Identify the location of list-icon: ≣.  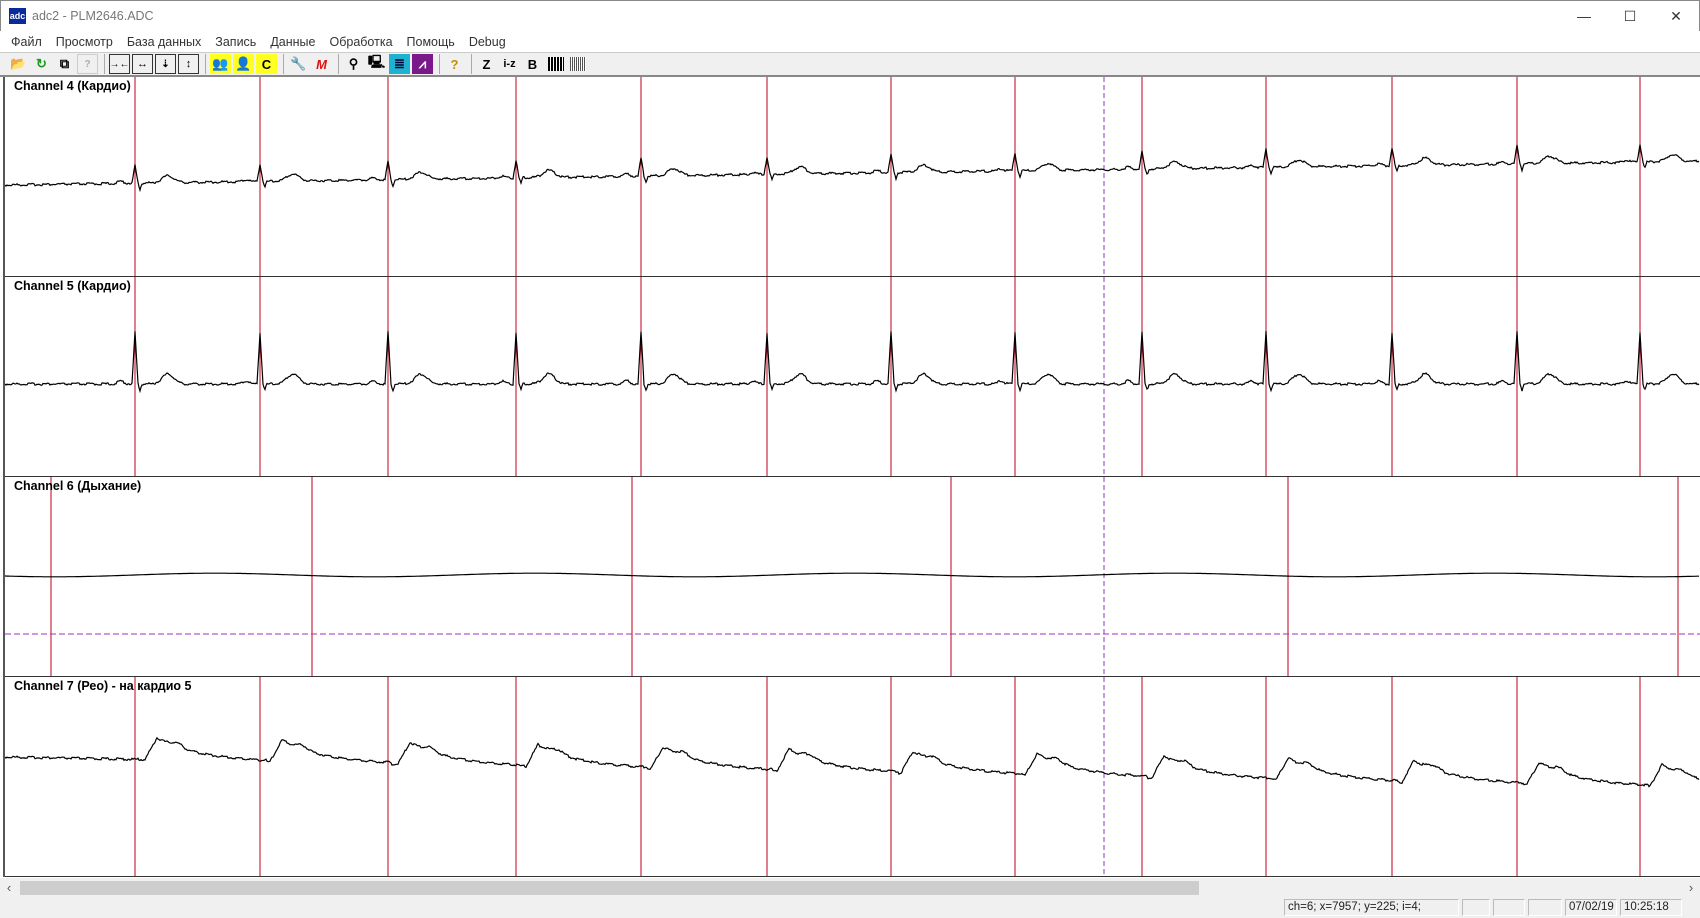
(399, 64).